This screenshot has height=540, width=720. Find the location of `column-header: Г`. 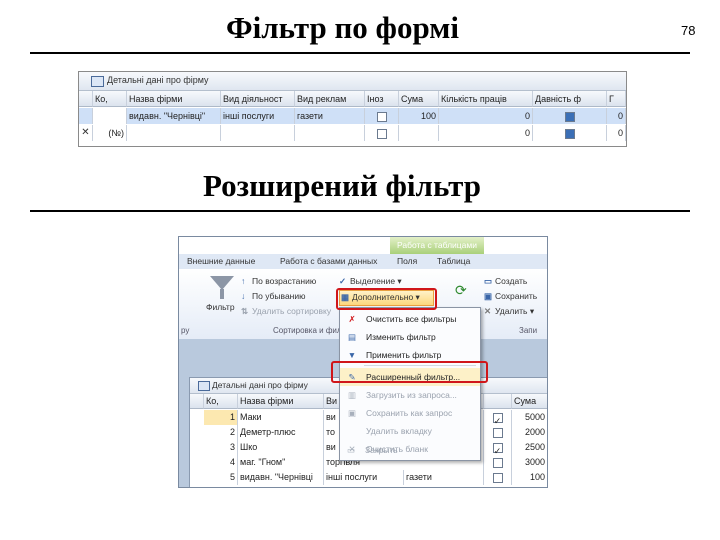

column-header: Г is located at coordinates (616, 99).